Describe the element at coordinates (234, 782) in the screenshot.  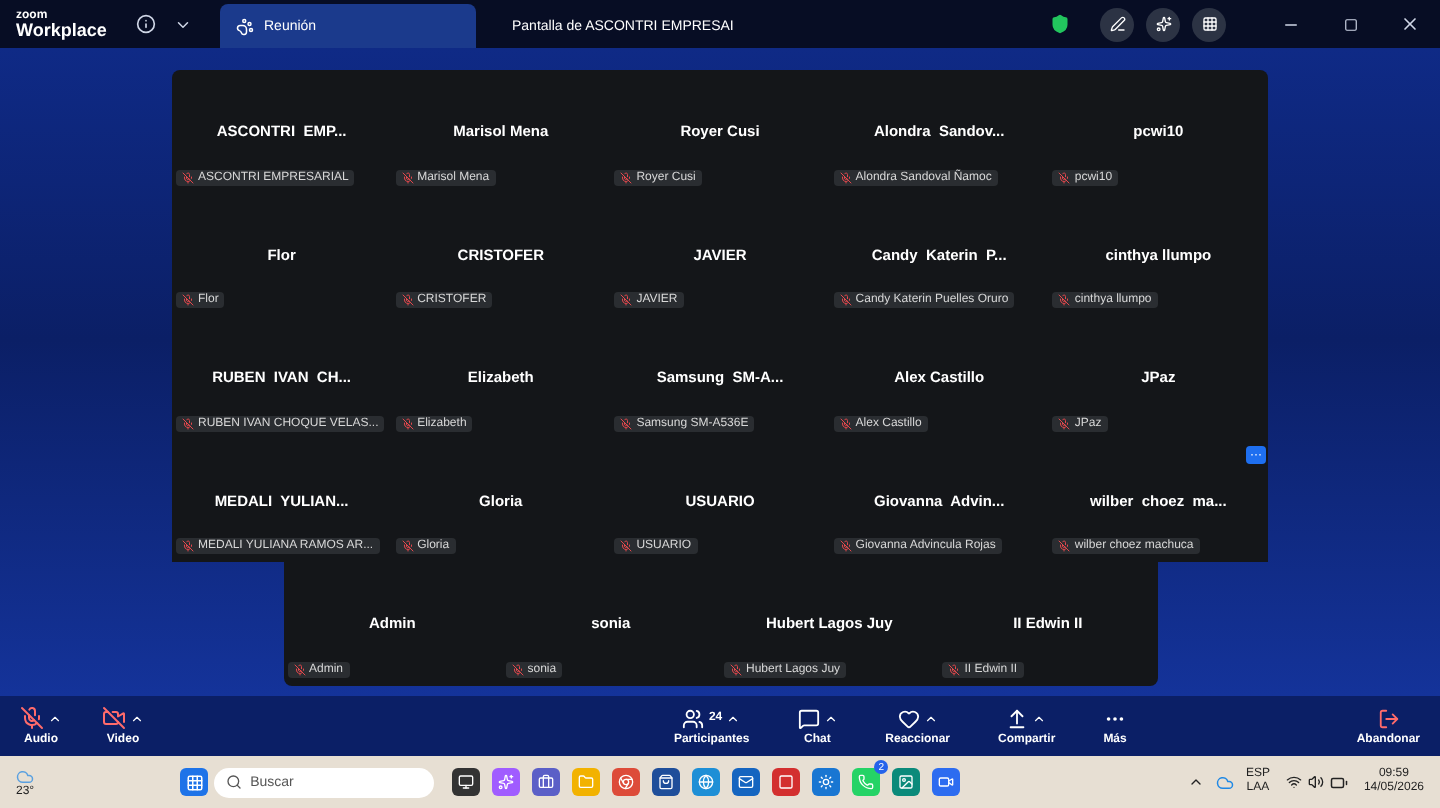
I see `search-icon` at that location.